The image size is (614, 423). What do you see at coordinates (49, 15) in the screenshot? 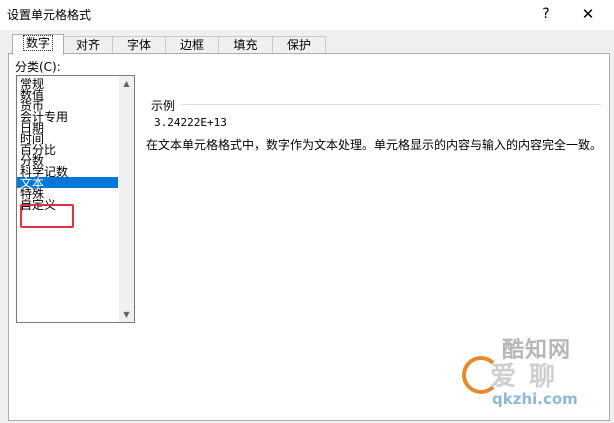
I see `dialog-title: 设置单元格格式` at bounding box center [49, 15].